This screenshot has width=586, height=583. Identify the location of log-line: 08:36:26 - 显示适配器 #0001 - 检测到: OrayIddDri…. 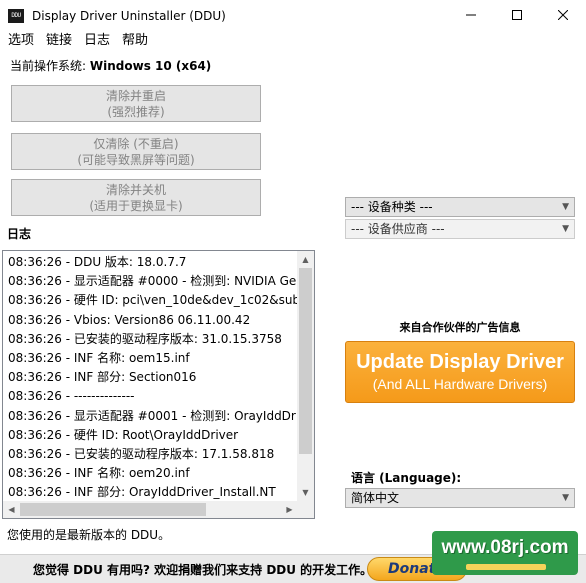
(153, 415).